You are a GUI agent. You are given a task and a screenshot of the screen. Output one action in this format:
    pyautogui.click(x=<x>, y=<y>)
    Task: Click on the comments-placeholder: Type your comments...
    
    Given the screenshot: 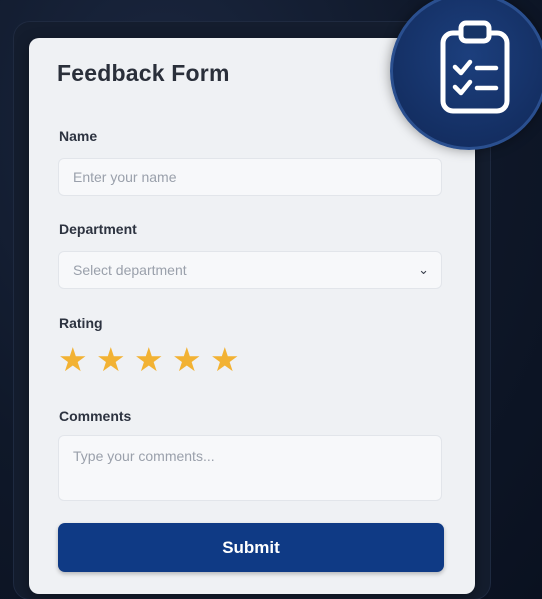 What is the action you would take?
    pyautogui.click(x=144, y=456)
    